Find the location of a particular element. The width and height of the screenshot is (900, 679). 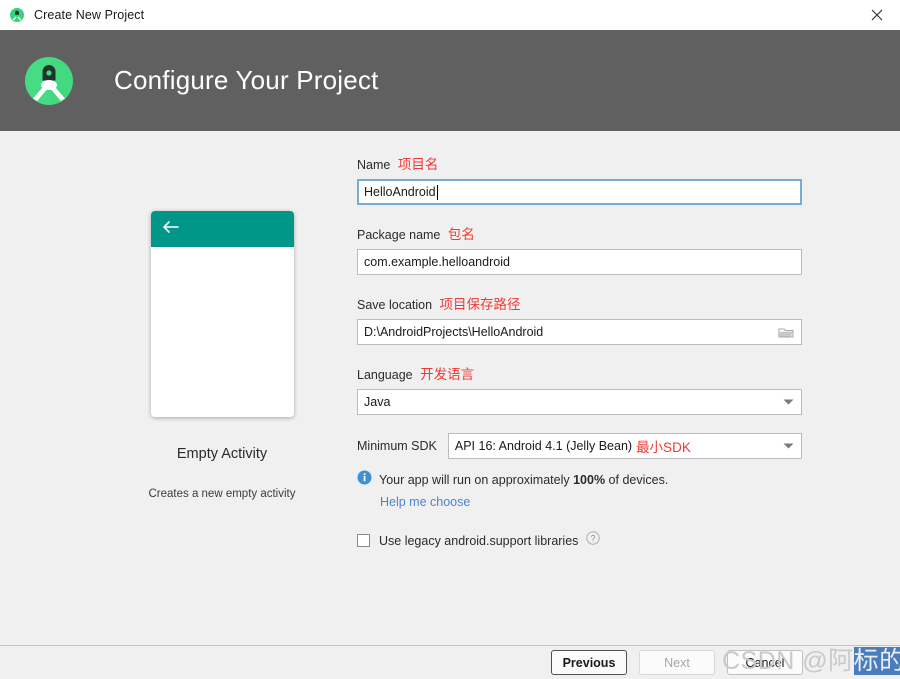

legacy-libraries-row: Use legacy android.support libraries ? is located at coordinates (579, 540).